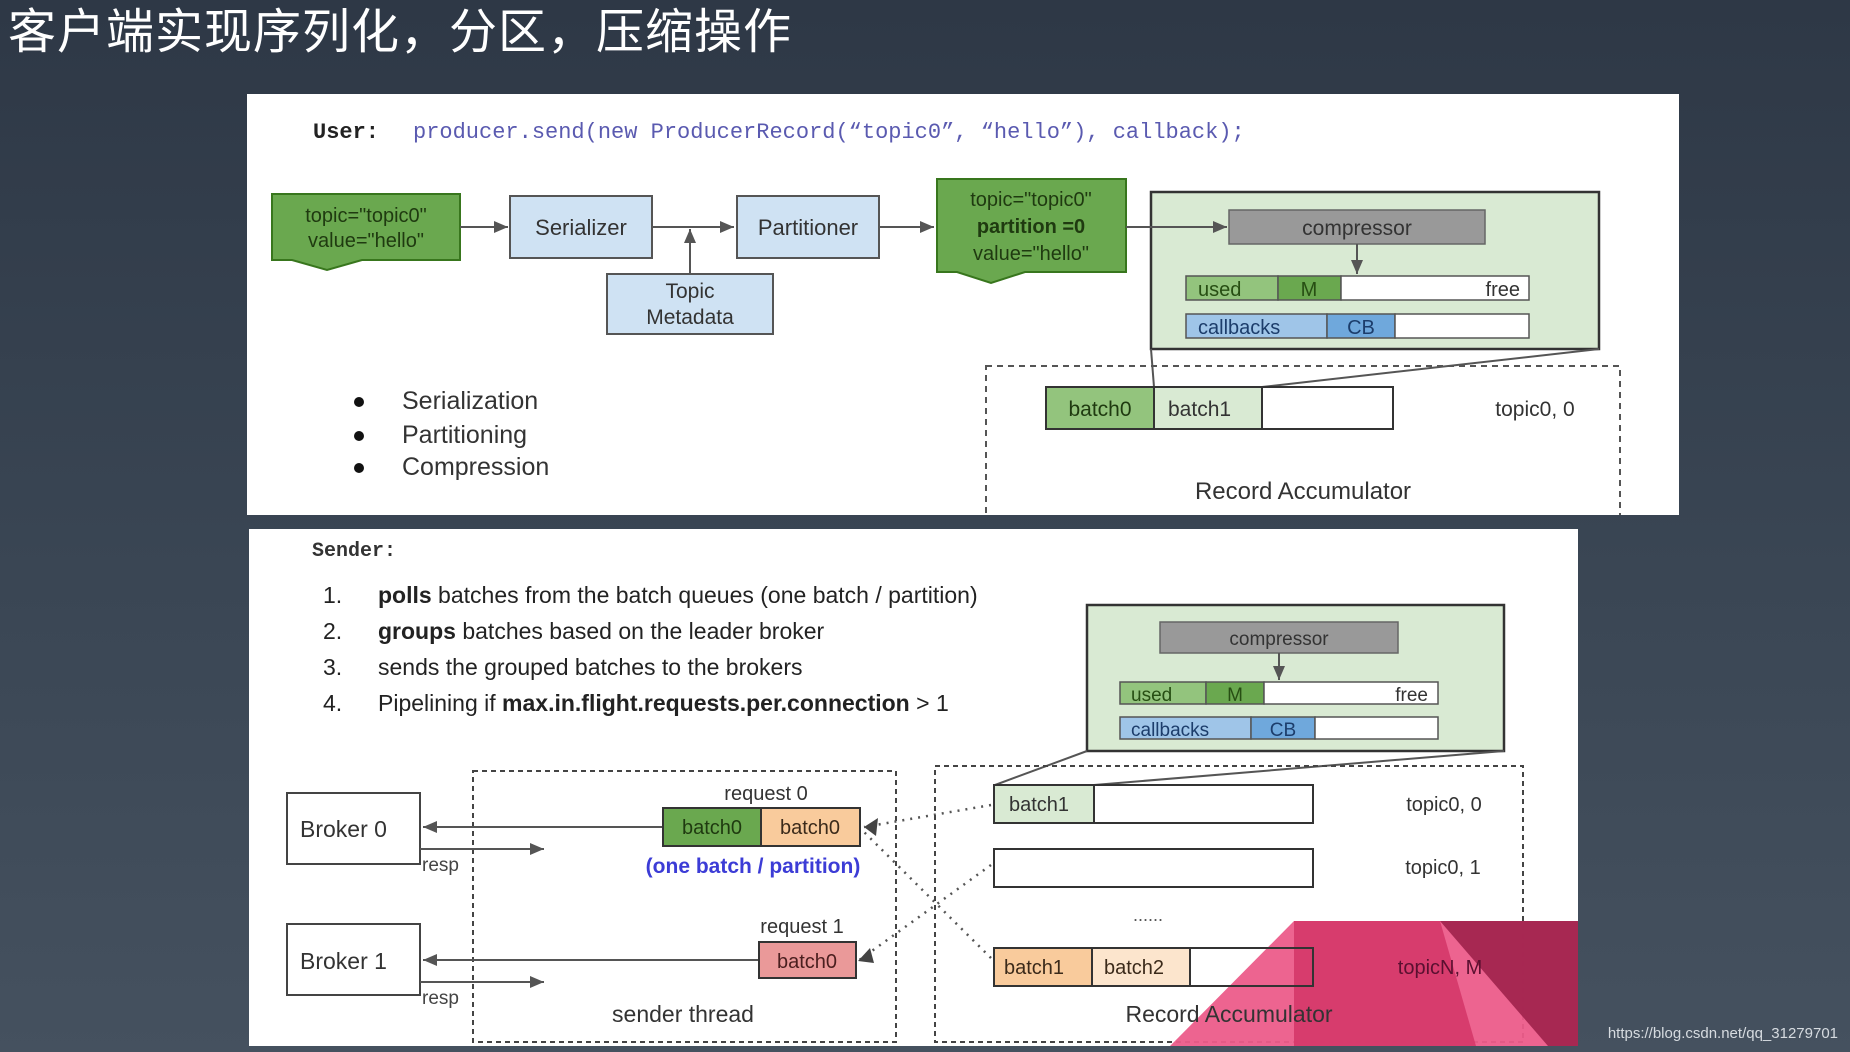  Describe the element at coordinates (1031, 254) in the screenshot. I see `partitioned-record-value: value="hello"` at that location.